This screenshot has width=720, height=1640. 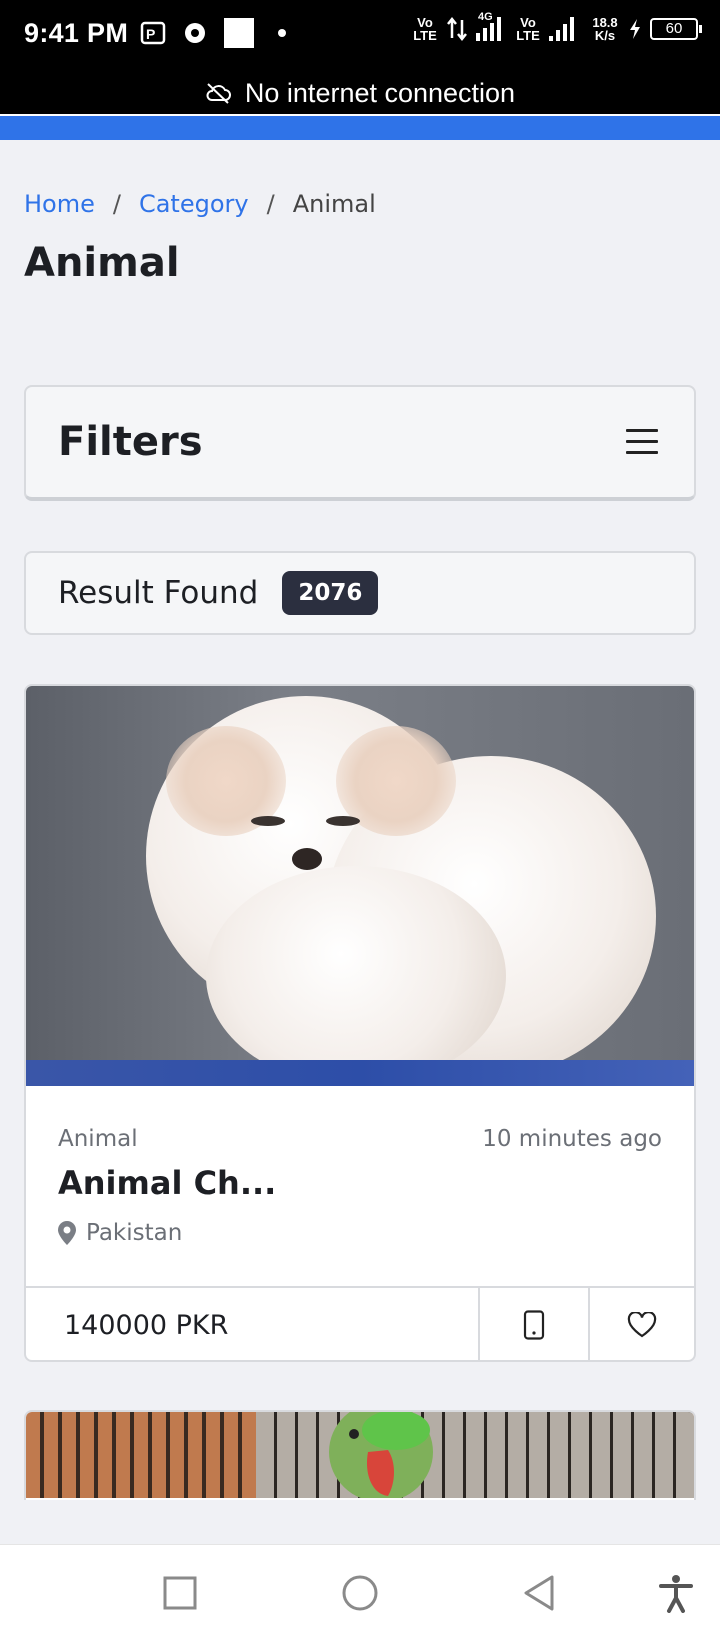 I want to click on listing-category: Animal, so click(x=98, y=1139).